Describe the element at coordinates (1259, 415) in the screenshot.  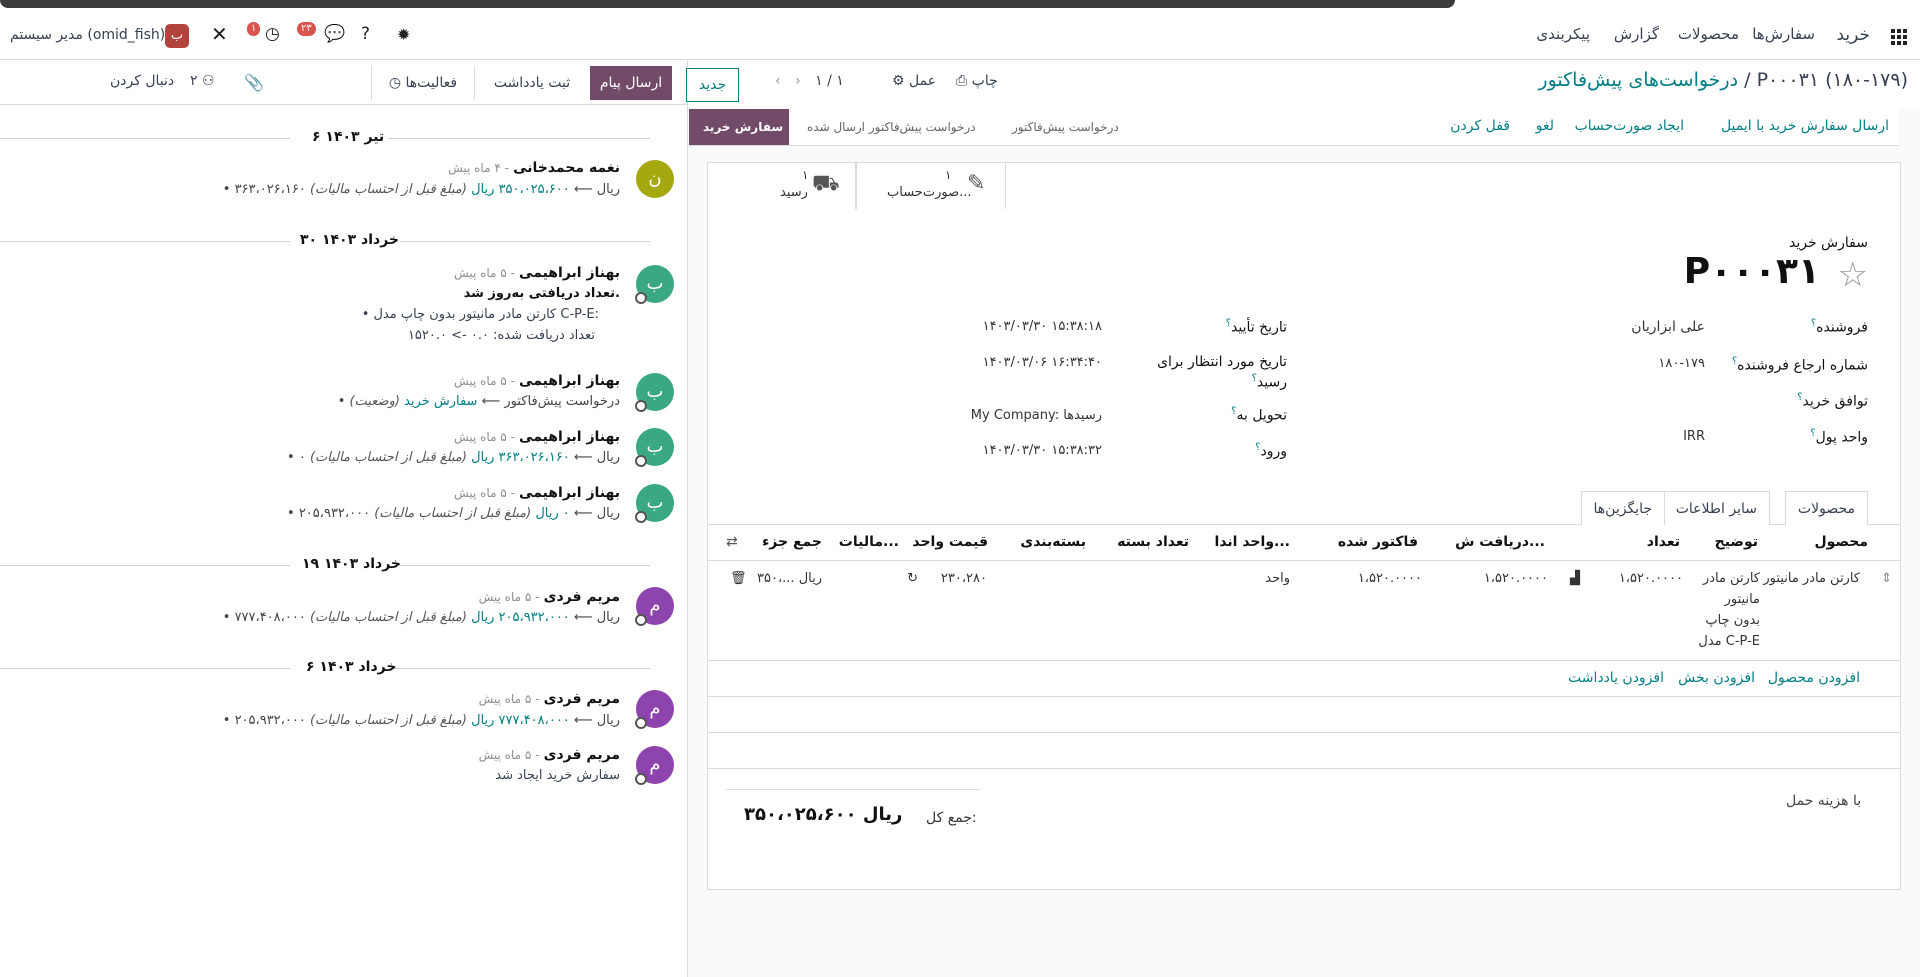
I see `deliver-to-label: تحویل به؟` at that location.